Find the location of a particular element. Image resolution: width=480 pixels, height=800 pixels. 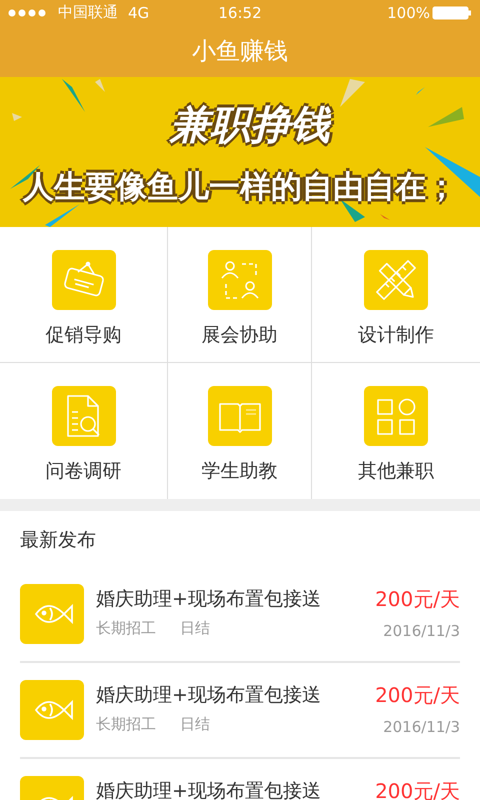

banner-headline: 兼职挣钱 is located at coordinates (250, 125).